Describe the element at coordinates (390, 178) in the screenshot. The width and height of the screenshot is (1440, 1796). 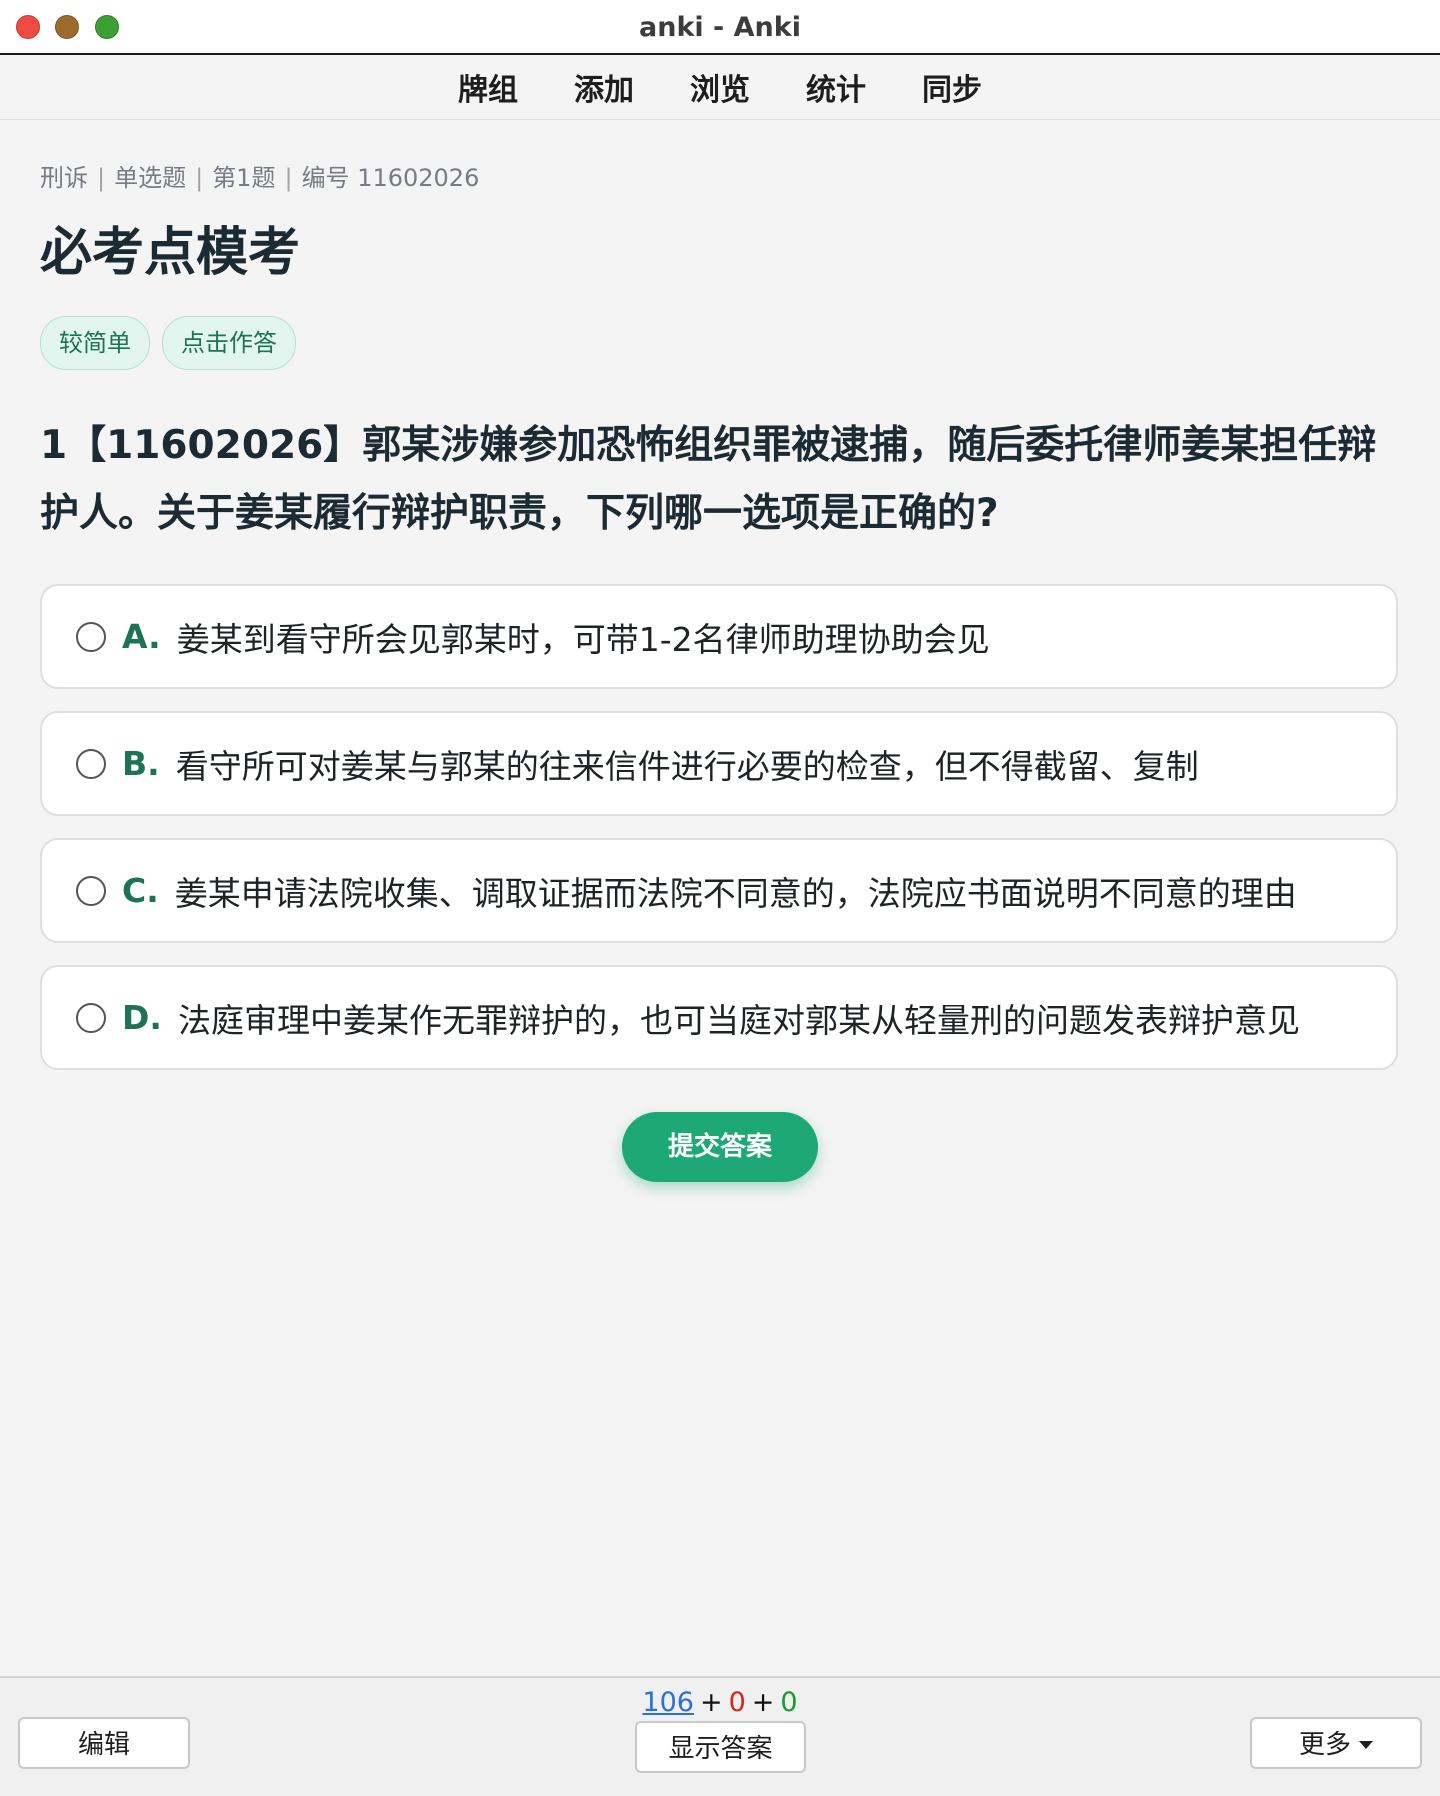
I see `breadcrumb-id: 编号 11602026` at that location.